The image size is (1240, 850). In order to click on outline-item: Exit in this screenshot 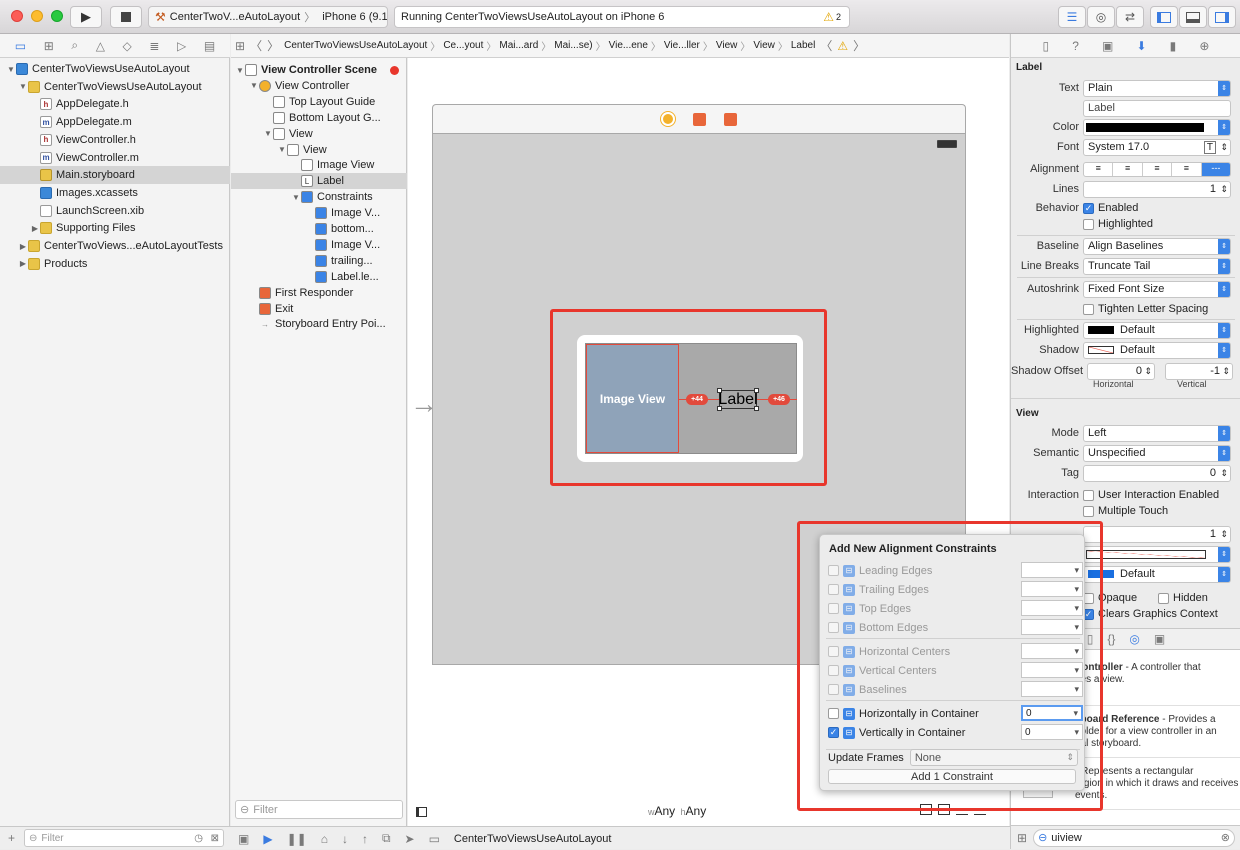, I will do `click(319, 309)`.